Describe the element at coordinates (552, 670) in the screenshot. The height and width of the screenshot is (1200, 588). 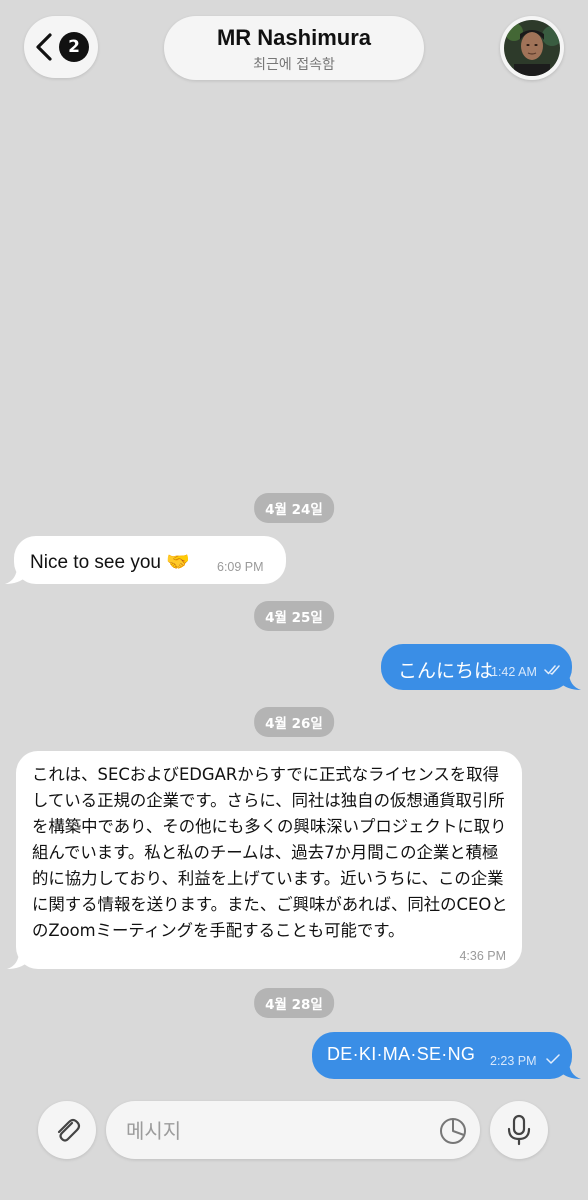
I see `double-check-icon` at that location.